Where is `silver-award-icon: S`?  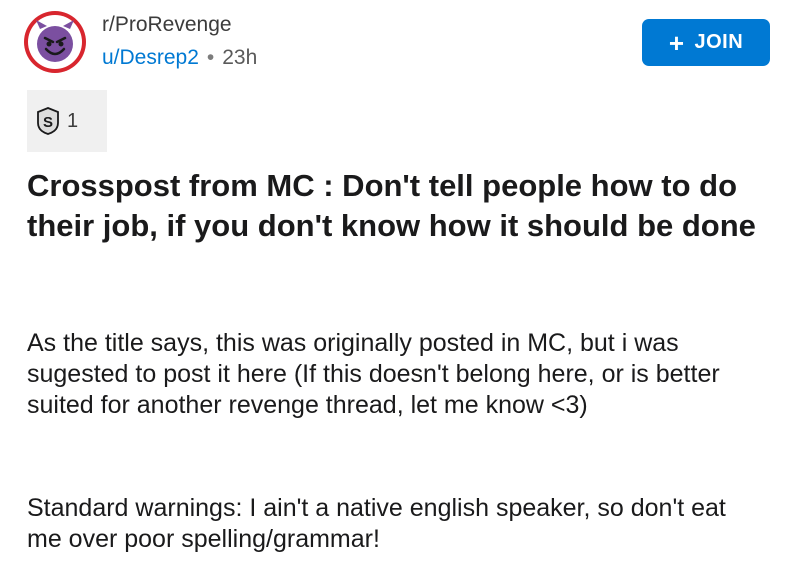
silver-award-icon: S is located at coordinates (48, 121).